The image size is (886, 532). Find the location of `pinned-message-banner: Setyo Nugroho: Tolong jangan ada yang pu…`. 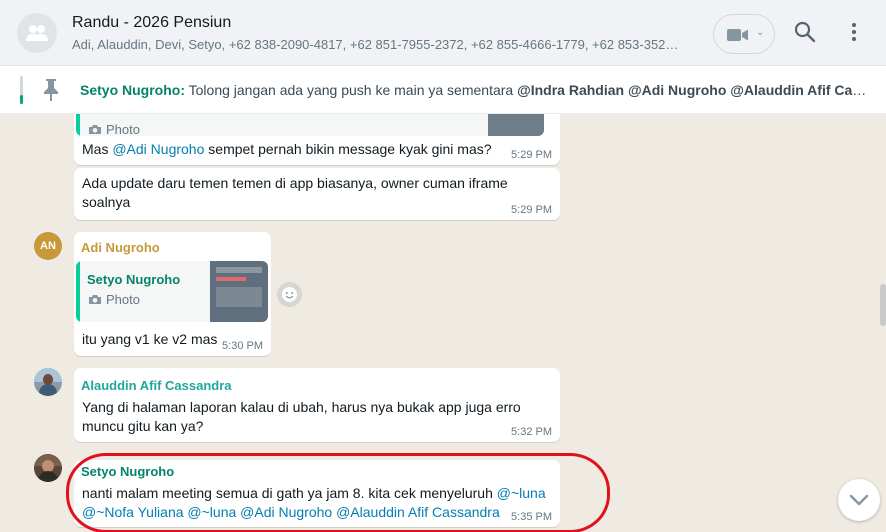

pinned-message-banner: Setyo Nugroho: Tolong jangan ada yang pu… is located at coordinates (443, 90).